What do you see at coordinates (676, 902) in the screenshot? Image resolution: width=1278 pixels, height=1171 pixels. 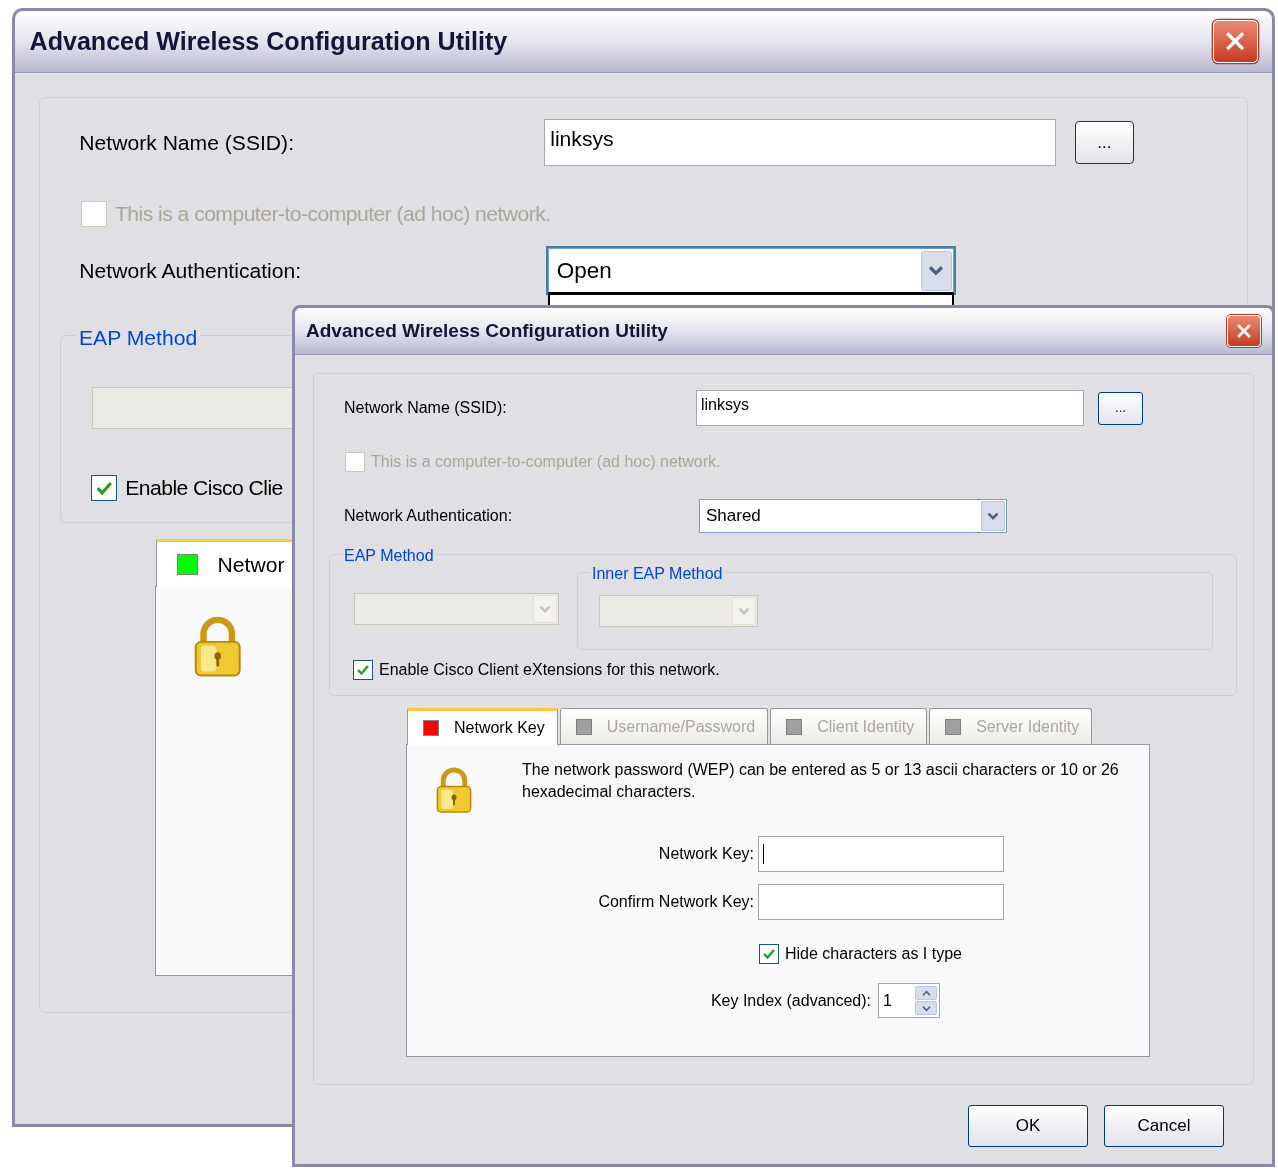 I see `field-label: Confirm Network Key:` at bounding box center [676, 902].